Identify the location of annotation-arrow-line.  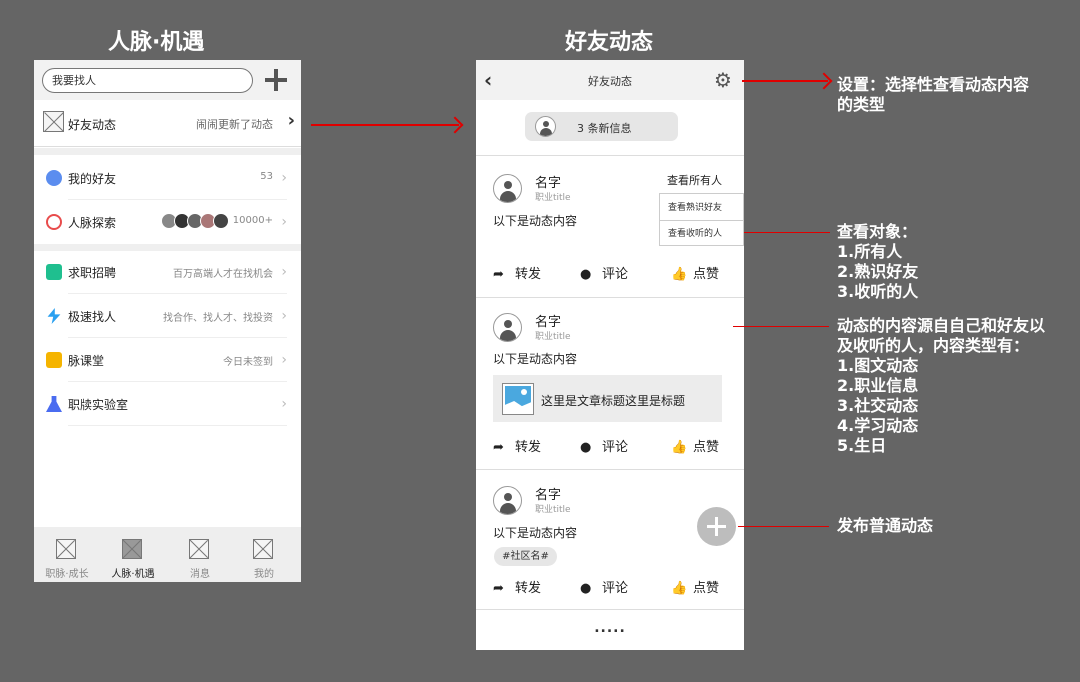
(385, 125).